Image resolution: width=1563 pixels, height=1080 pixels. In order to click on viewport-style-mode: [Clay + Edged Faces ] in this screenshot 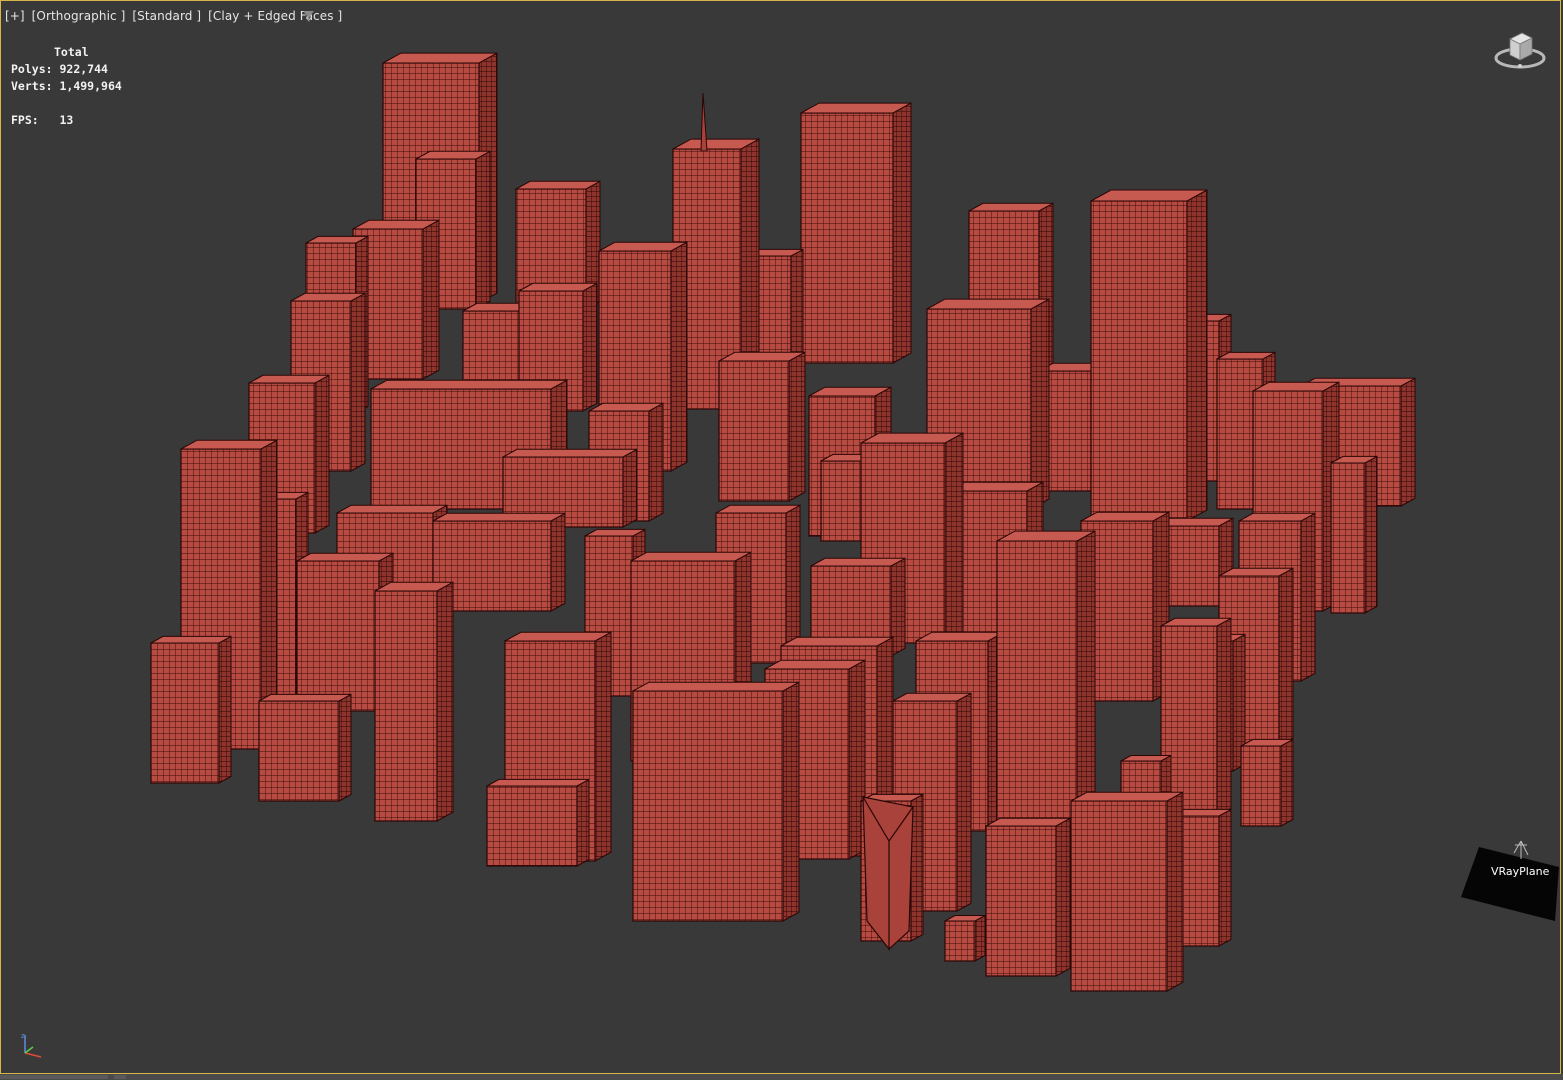, I will do `click(275, 16)`.